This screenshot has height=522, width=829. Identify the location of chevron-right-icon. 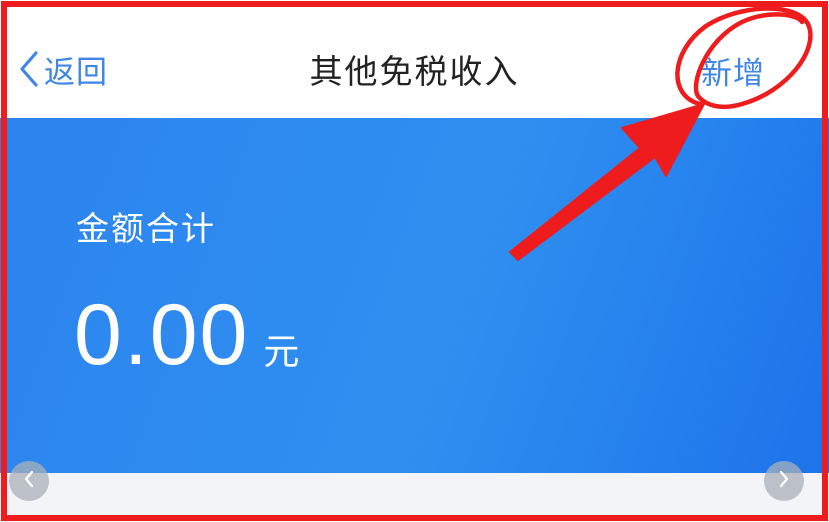
(784, 481).